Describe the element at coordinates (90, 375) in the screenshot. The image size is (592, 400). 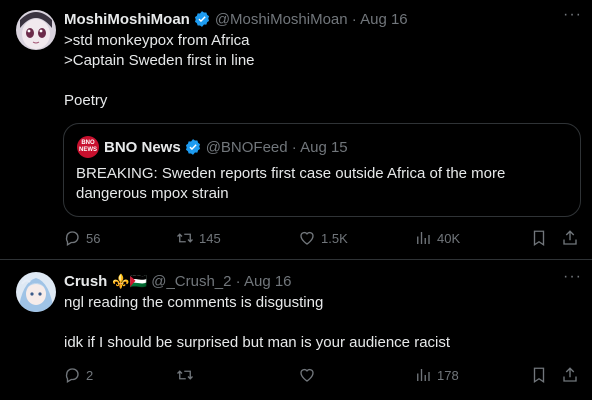
I see `reply-count: 2` at that location.